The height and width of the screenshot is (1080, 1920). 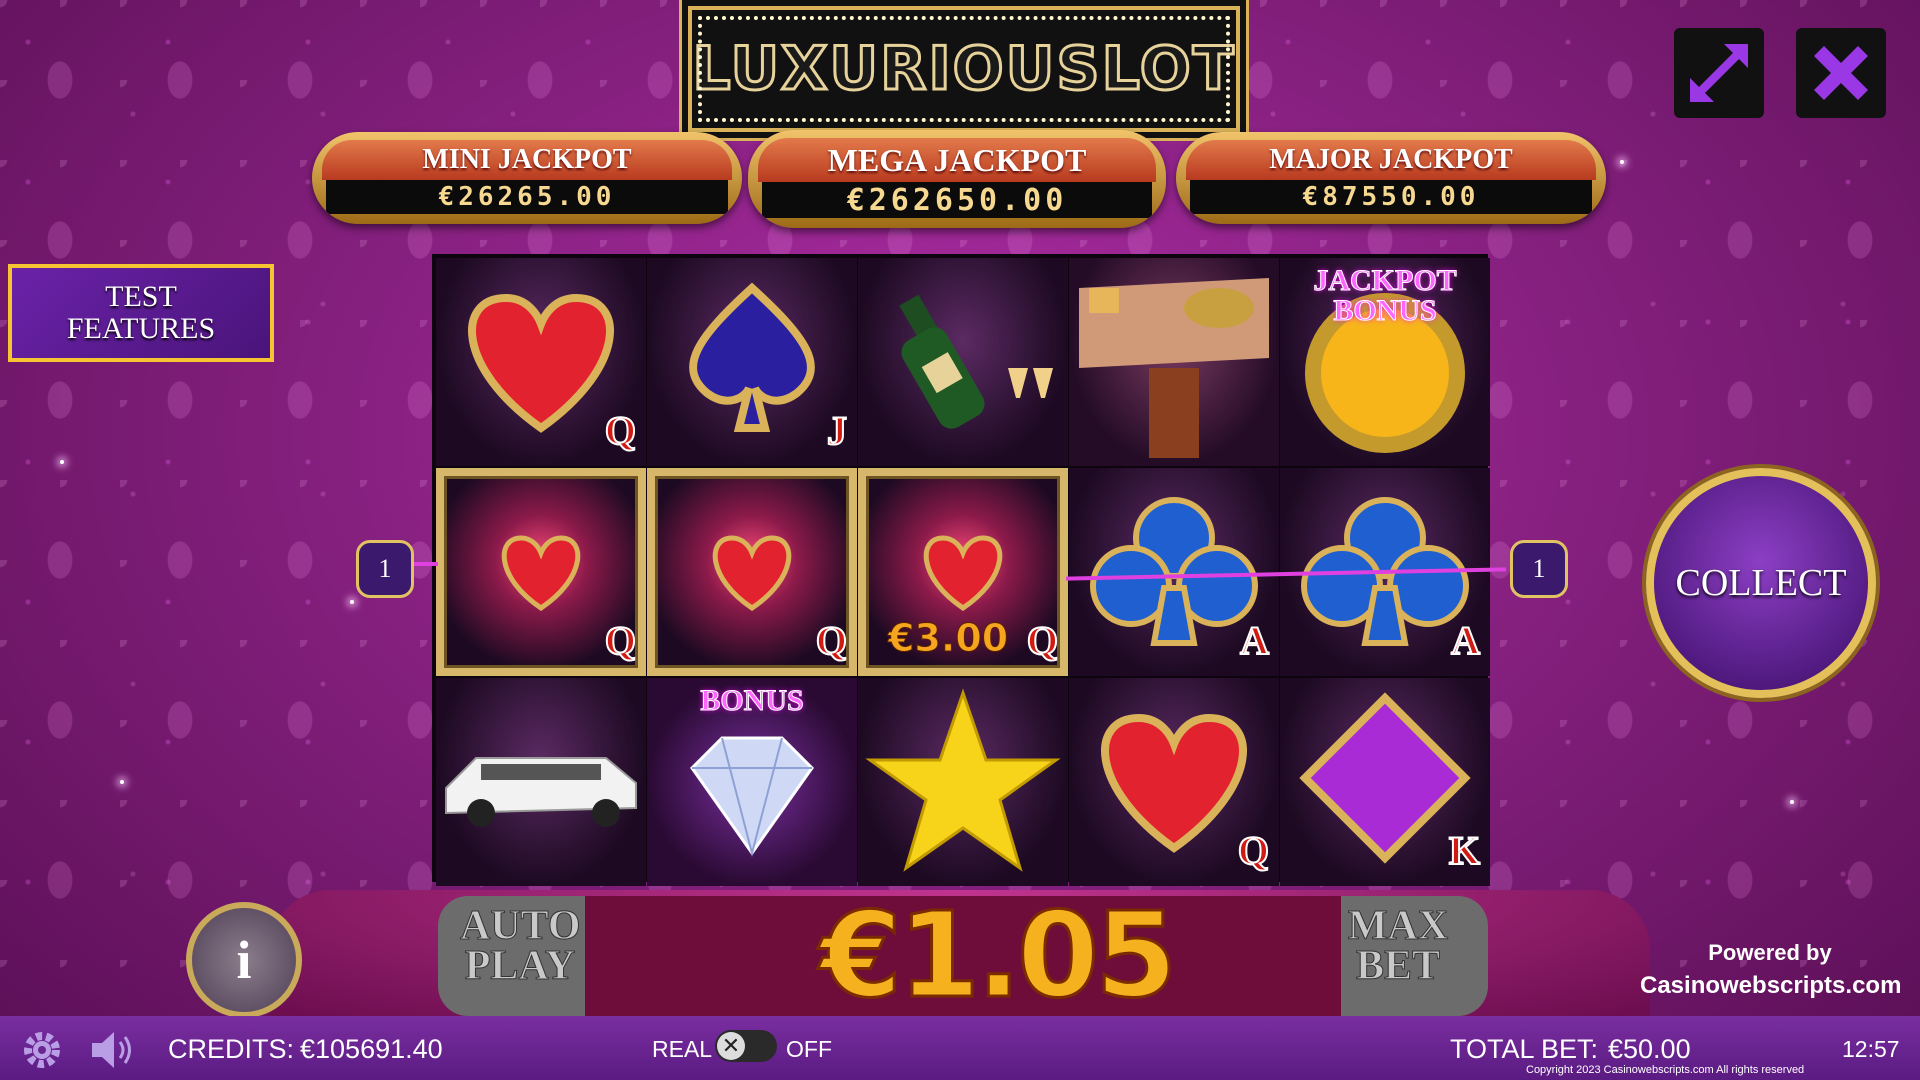 What do you see at coordinates (1771, 985) in the screenshot?
I see `powered-line2: Casinowebscripts.com` at bounding box center [1771, 985].